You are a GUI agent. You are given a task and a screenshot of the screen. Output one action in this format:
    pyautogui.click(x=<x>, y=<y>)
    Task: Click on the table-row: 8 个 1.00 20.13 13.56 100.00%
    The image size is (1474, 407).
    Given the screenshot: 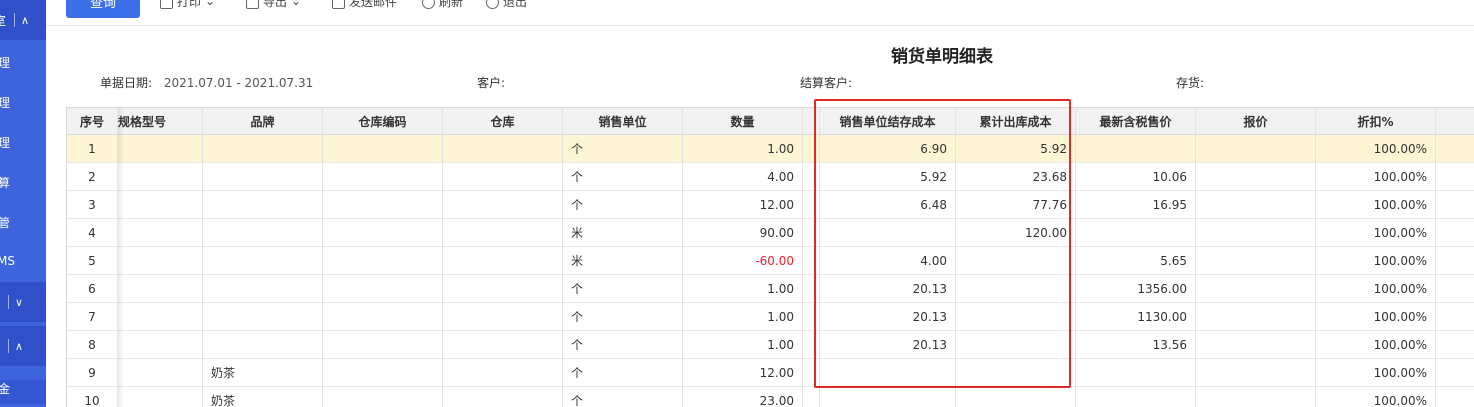 What is the action you would take?
    pyautogui.click(x=770, y=345)
    